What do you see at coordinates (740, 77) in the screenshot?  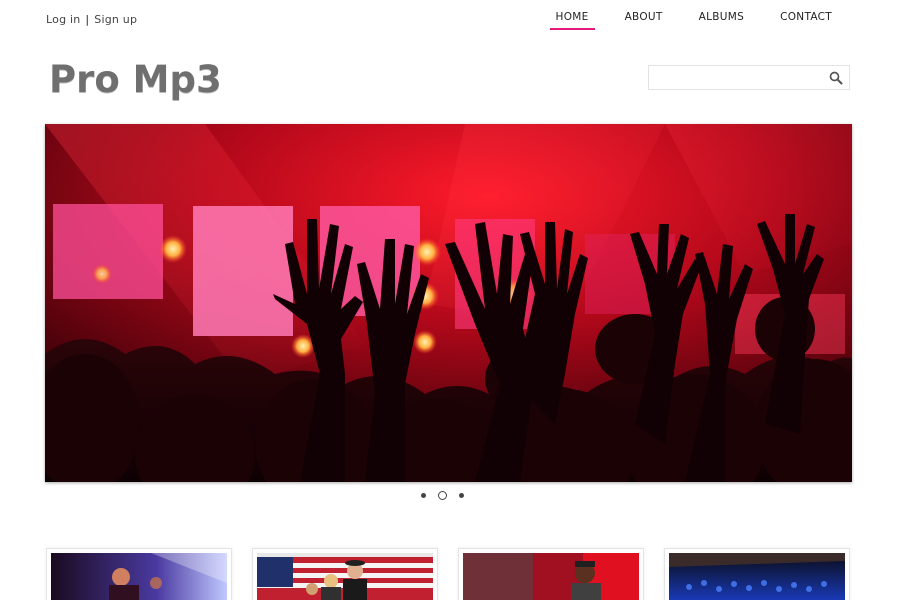 I see `search-input` at bounding box center [740, 77].